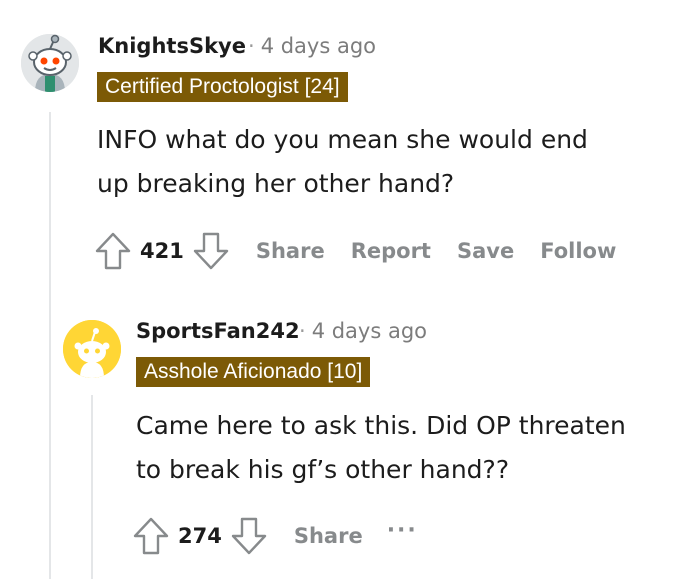  Describe the element at coordinates (342, 139) in the screenshot. I see `comment-body-line-1: INFO what do you mean she would end` at that location.